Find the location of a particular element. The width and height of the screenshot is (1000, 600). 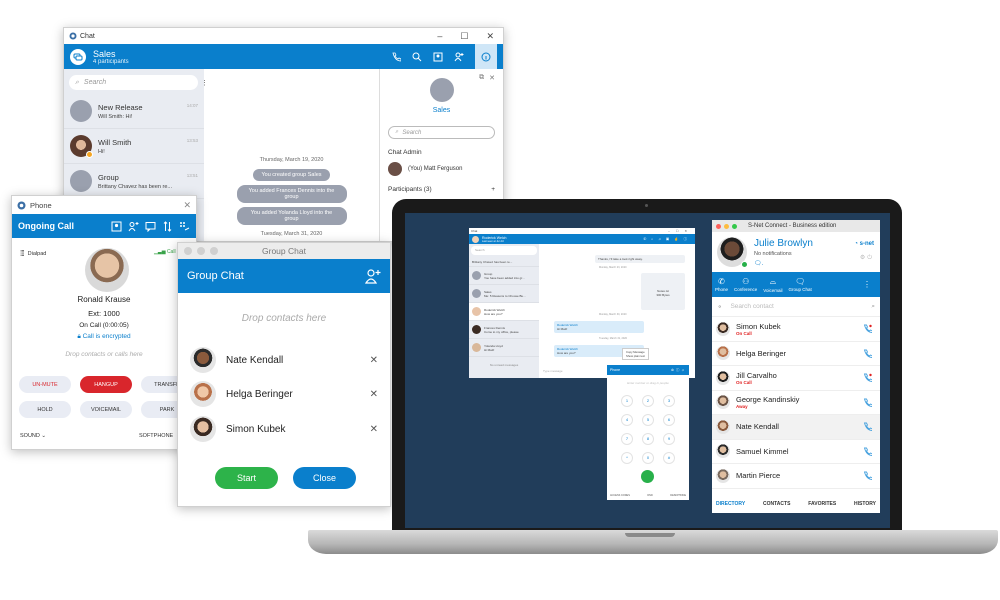

conversation-item: Yolanda Lloyd Hi Matt! is located at coordinates (504, 348).